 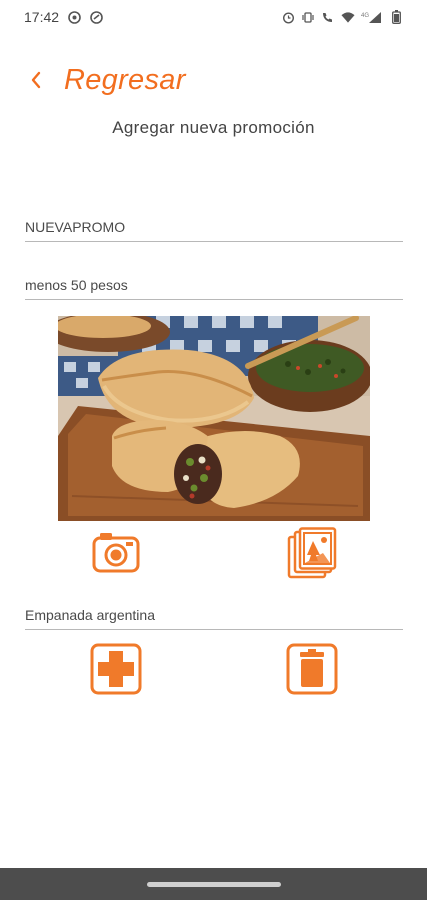 What do you see at coordinates (96, 17) in the screenshot?
I see `notification-icon` at bounding box center [96, 17].